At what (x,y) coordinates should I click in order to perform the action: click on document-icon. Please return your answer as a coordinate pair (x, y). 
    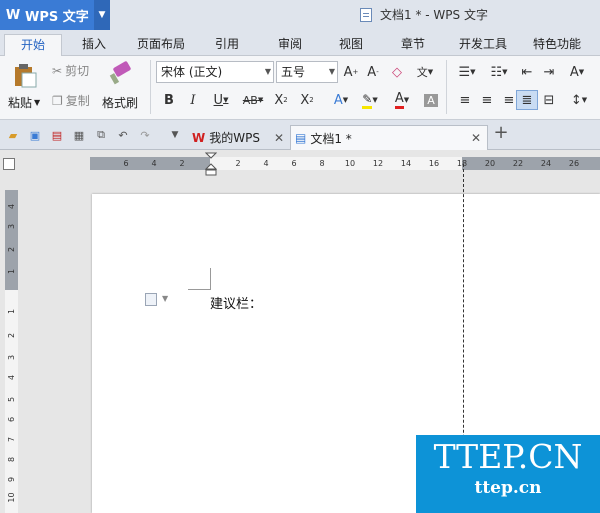
    Looking at the image, I should click on (366, 14).